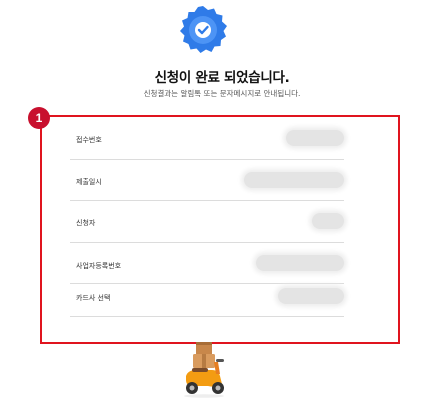 The height and width of the screenshot is (402, 444). Describe the element at coordinates (203, 30) in the screenshot. I see `verified-badge-icon` at that location.